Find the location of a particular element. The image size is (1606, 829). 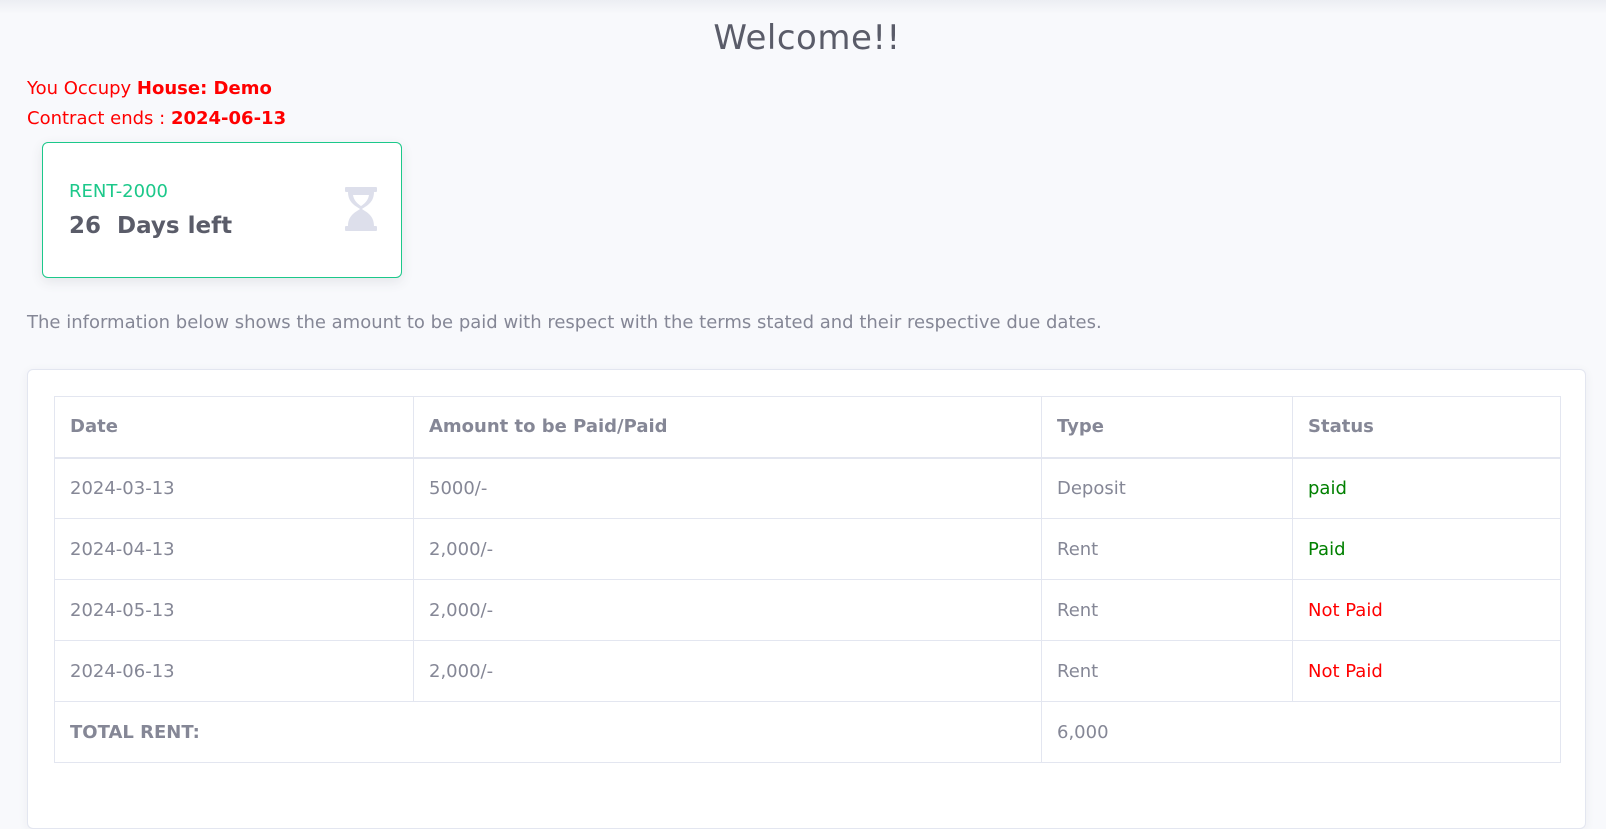

contract-end-line: Contract ends : 2024-06-13 is located at coordinates (156, 119).